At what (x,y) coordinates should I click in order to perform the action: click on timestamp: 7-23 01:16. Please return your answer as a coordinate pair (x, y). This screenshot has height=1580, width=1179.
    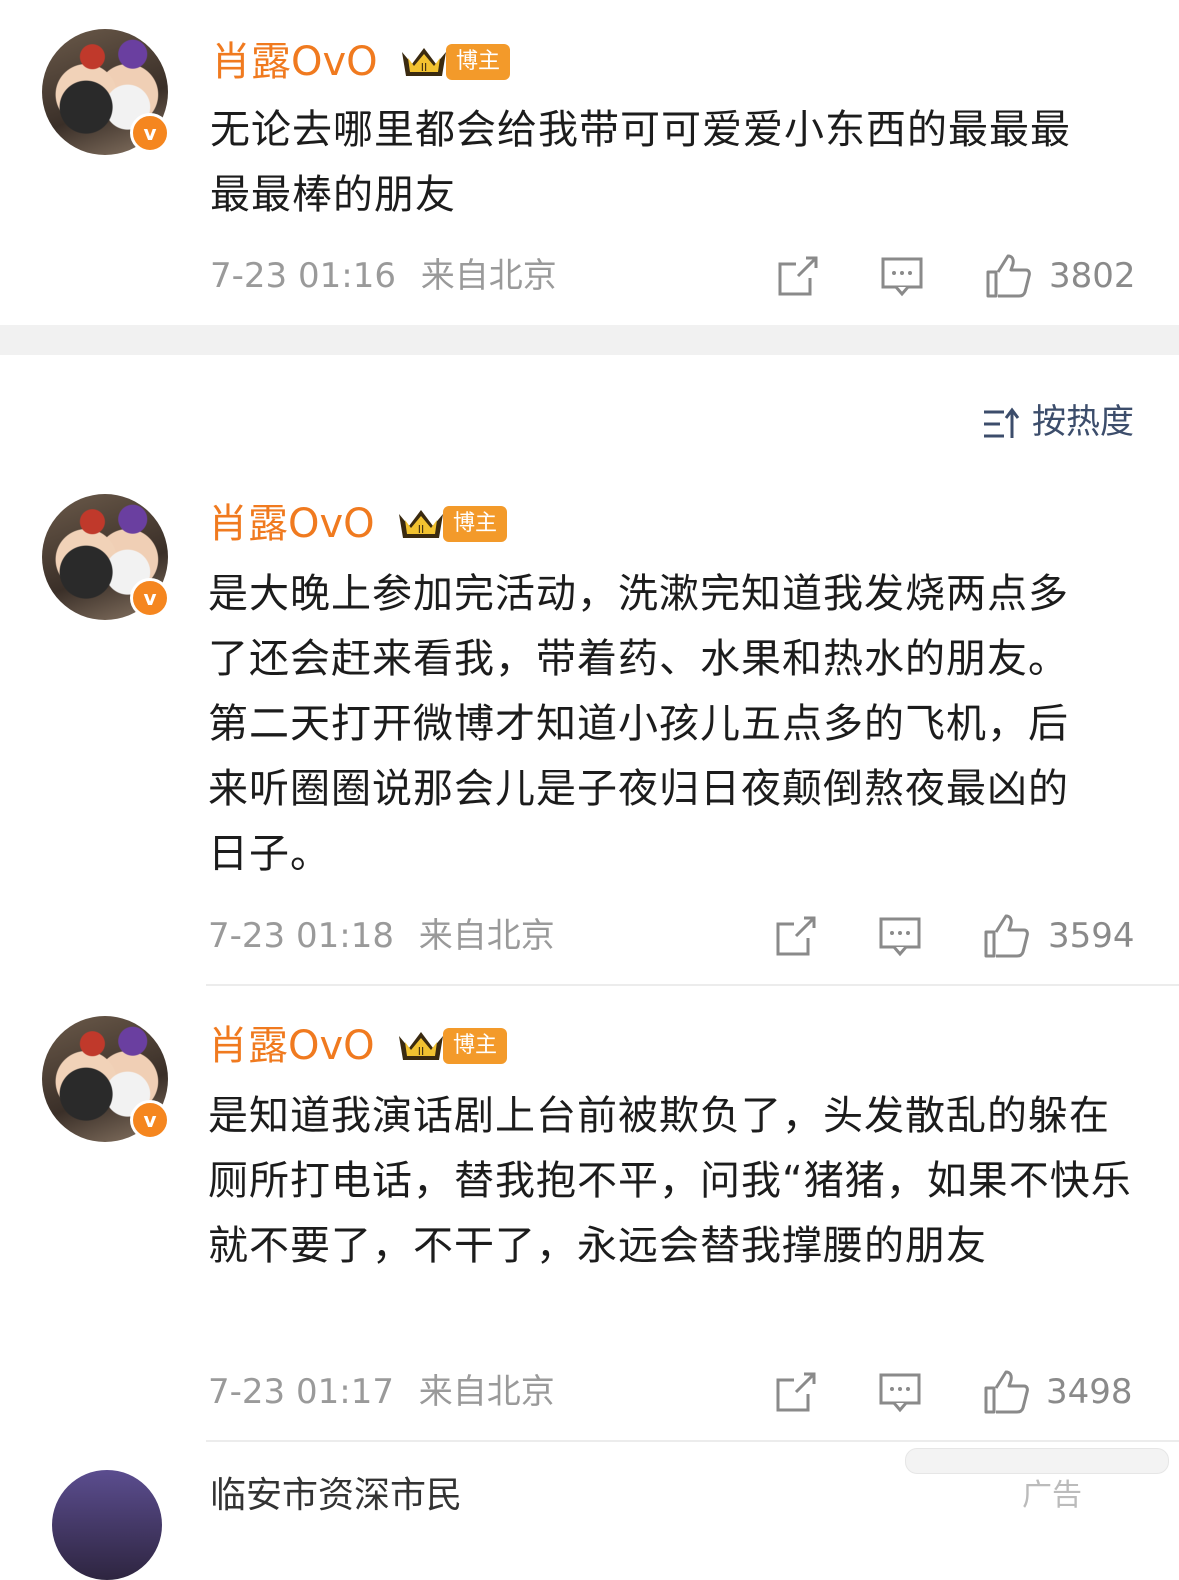
    Looking at the image, I should click on (303, 276).